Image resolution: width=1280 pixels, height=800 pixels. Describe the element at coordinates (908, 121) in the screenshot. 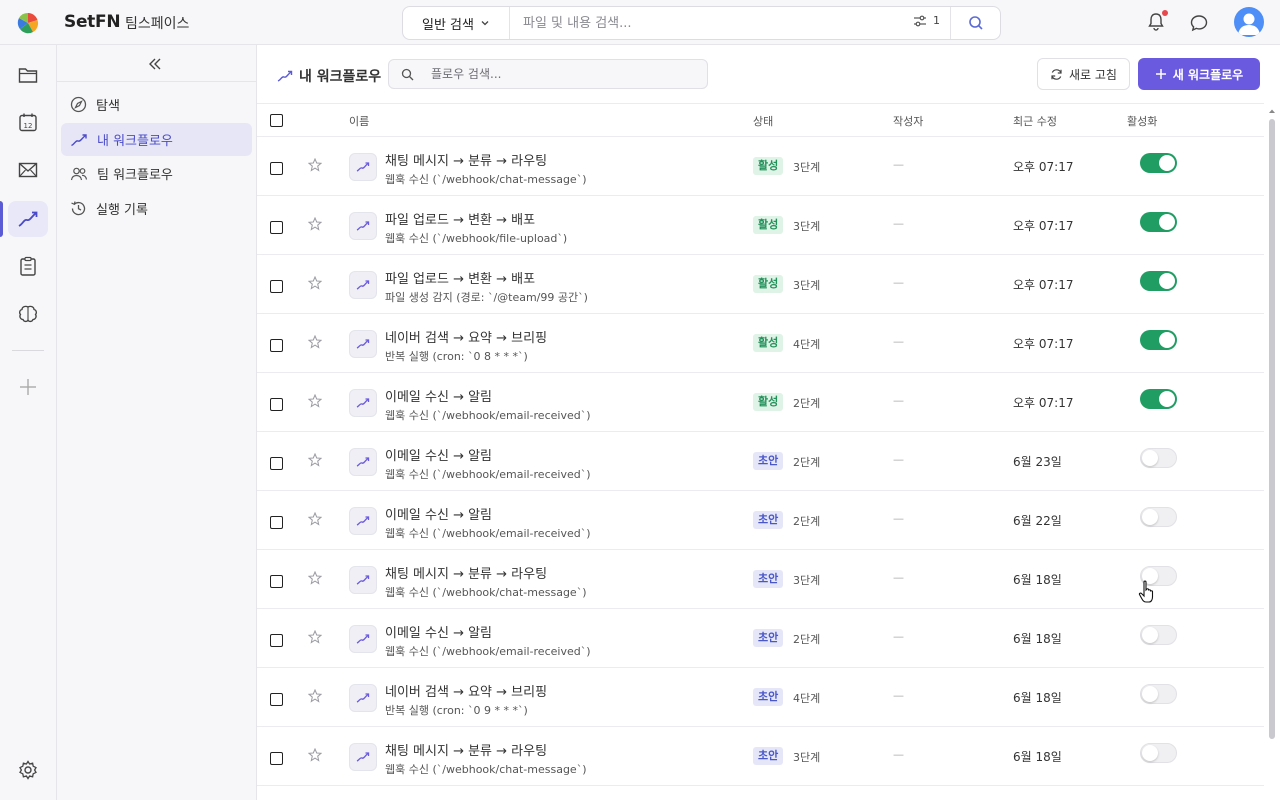

I see `column-header-author: 작성자` at that location.